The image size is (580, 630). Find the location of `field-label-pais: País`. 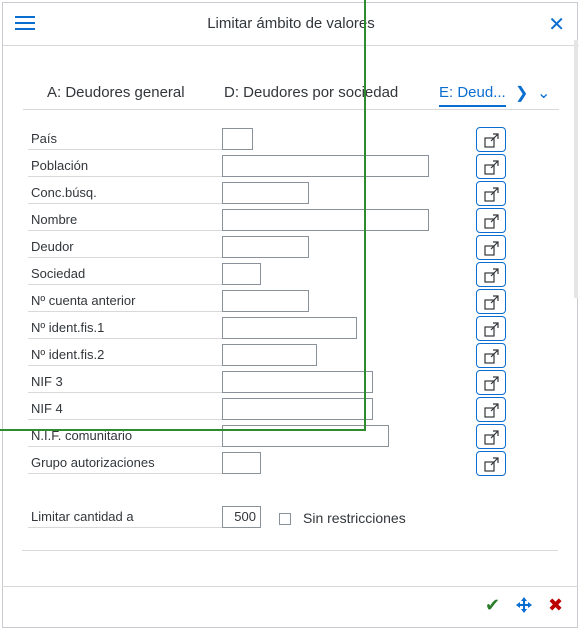

field-label-pais: País is located at coordinates (125, 140).